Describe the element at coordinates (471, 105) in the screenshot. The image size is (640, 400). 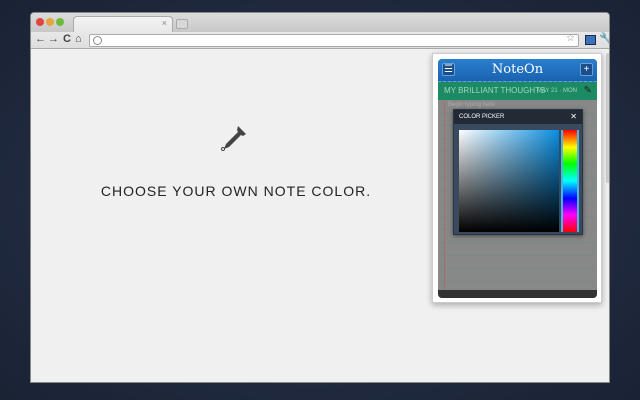
I see `note-placeholder: Begin typing here` at that location.